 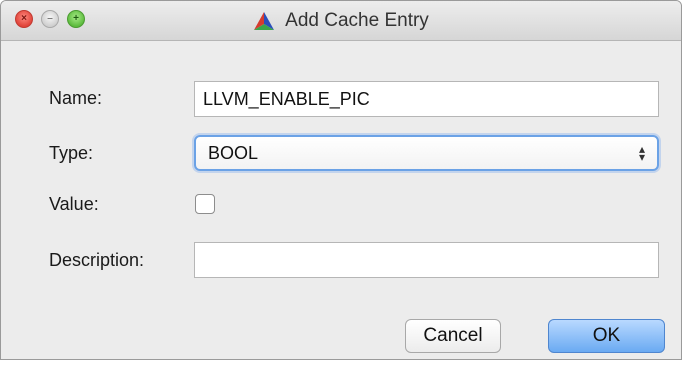 What do you see at coordinates (76, 98) in the screenshot?
I see `name-label: Name:` at bounding box center [76, 98].